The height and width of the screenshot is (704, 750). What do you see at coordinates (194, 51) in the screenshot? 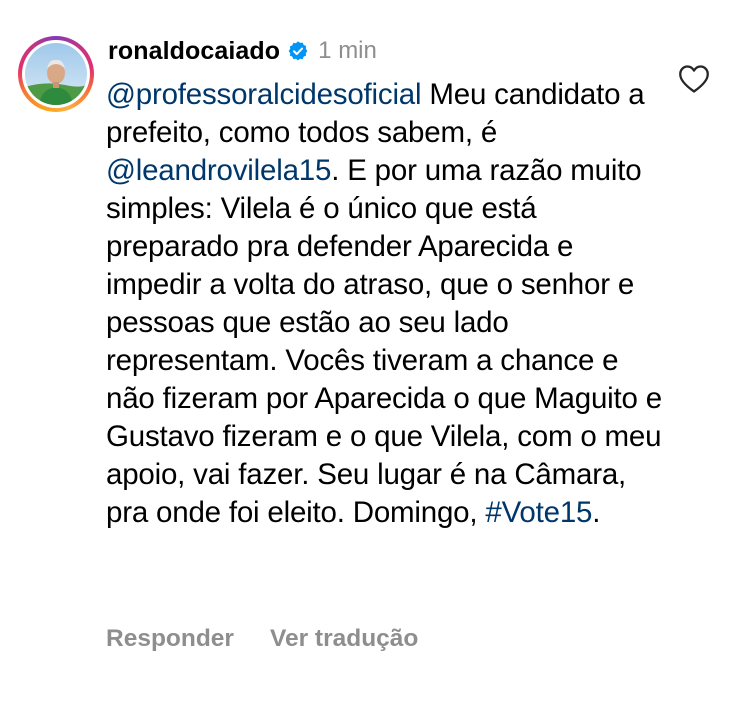
I see `username-link: ronaldocaiado` at bounding box center [194, 51].